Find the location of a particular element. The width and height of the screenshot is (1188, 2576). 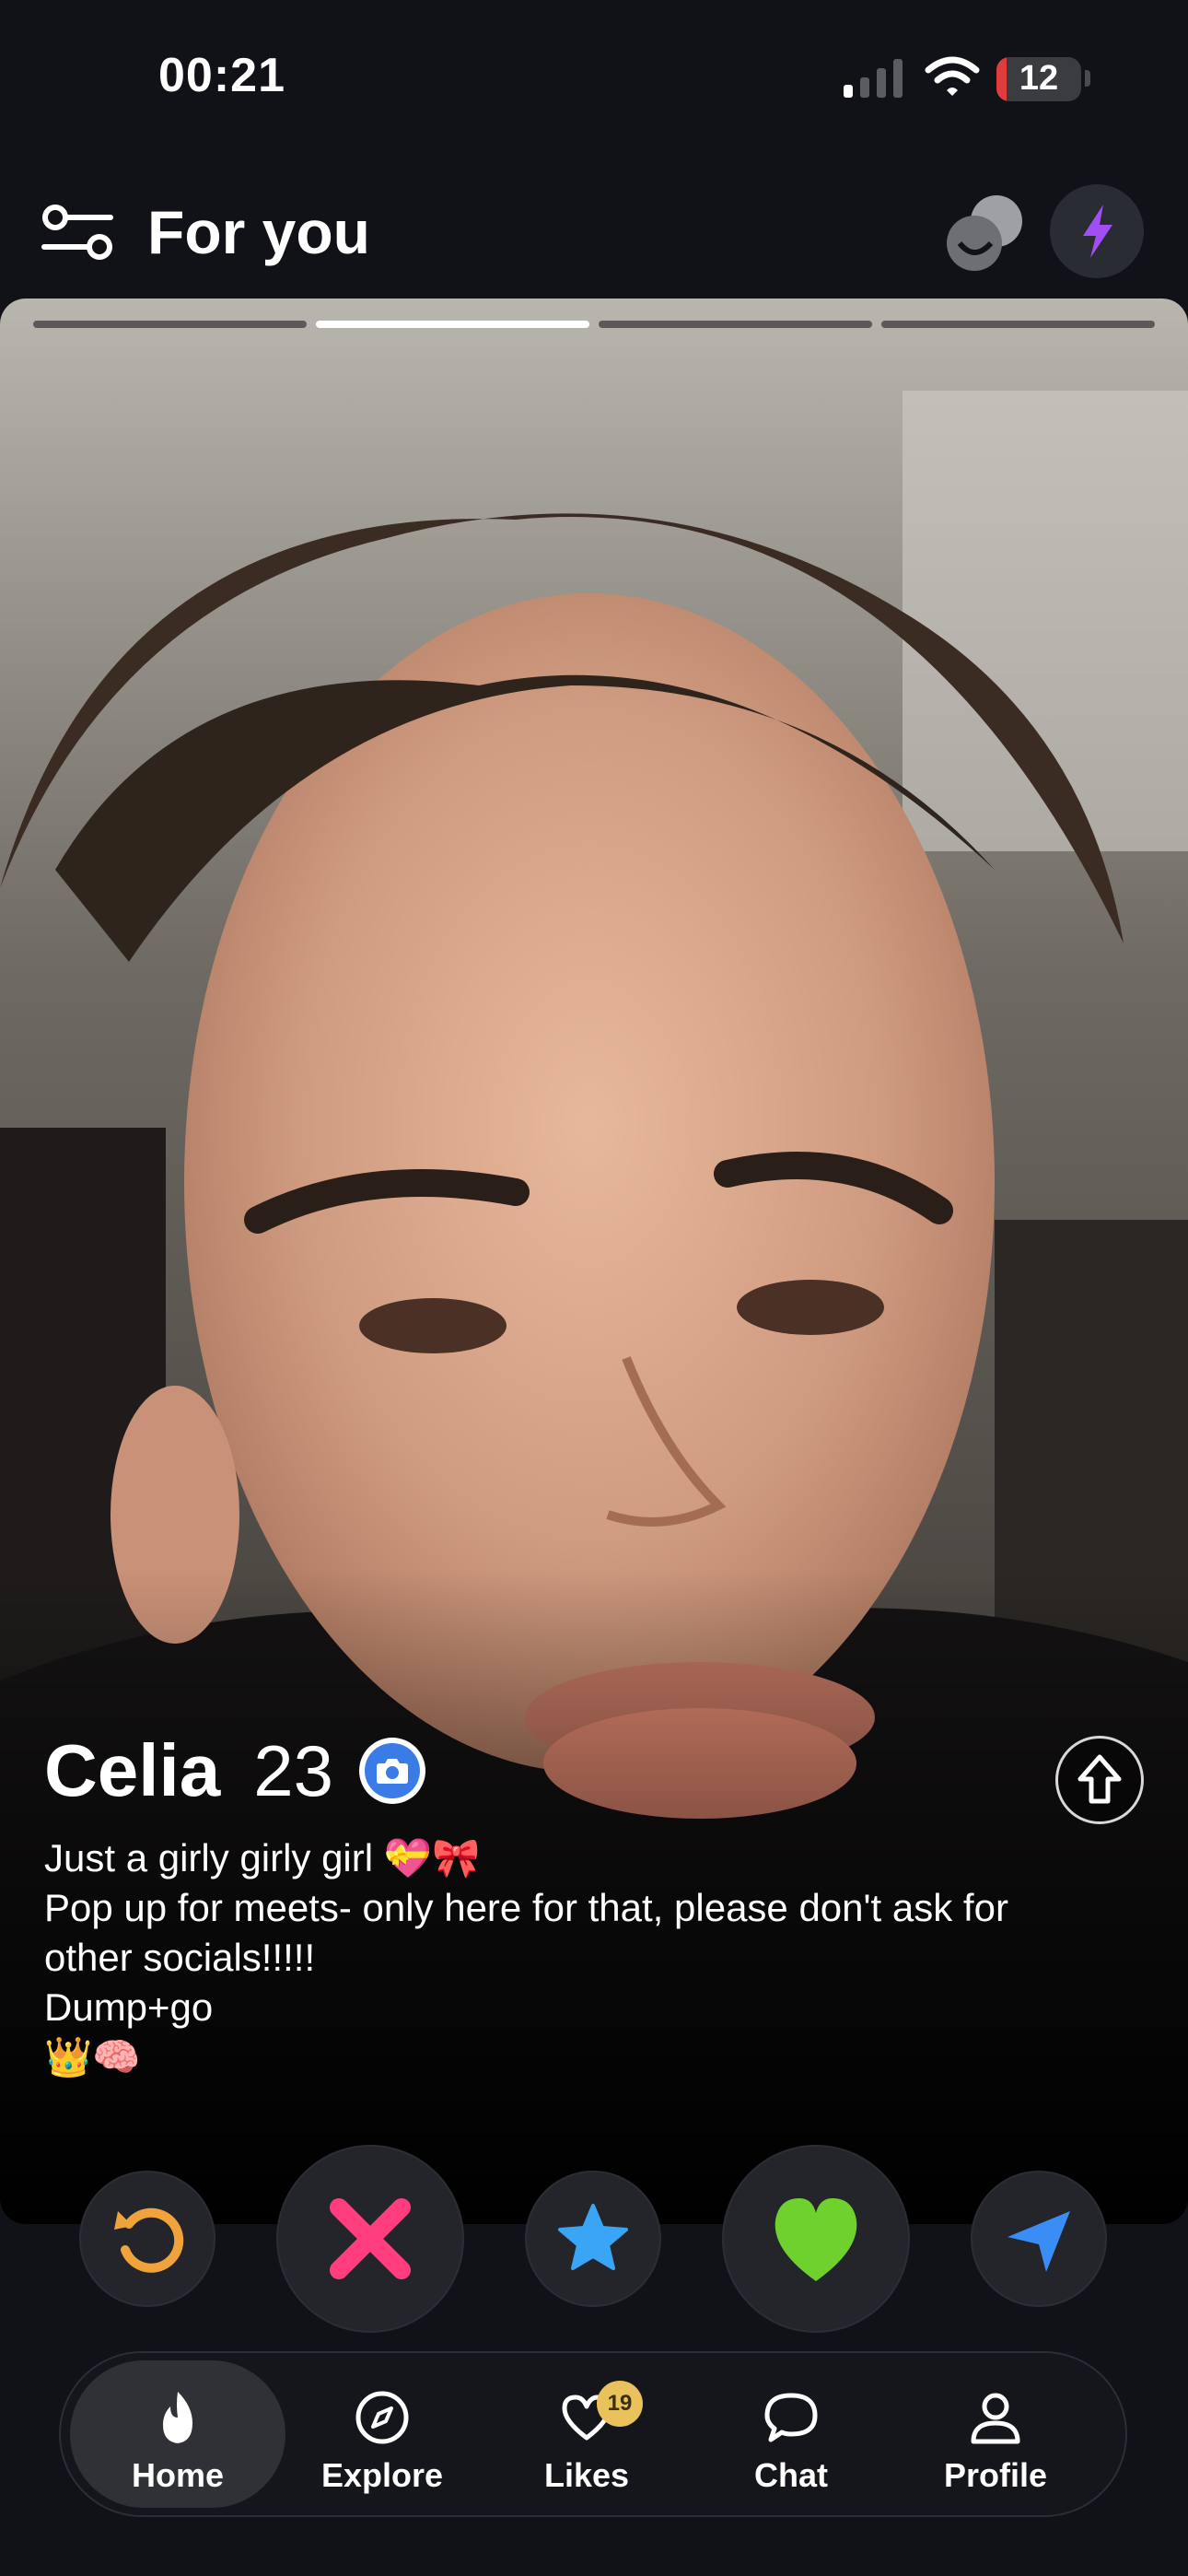

nav-label-chat: Chat is located at coordinates (791, 2475).